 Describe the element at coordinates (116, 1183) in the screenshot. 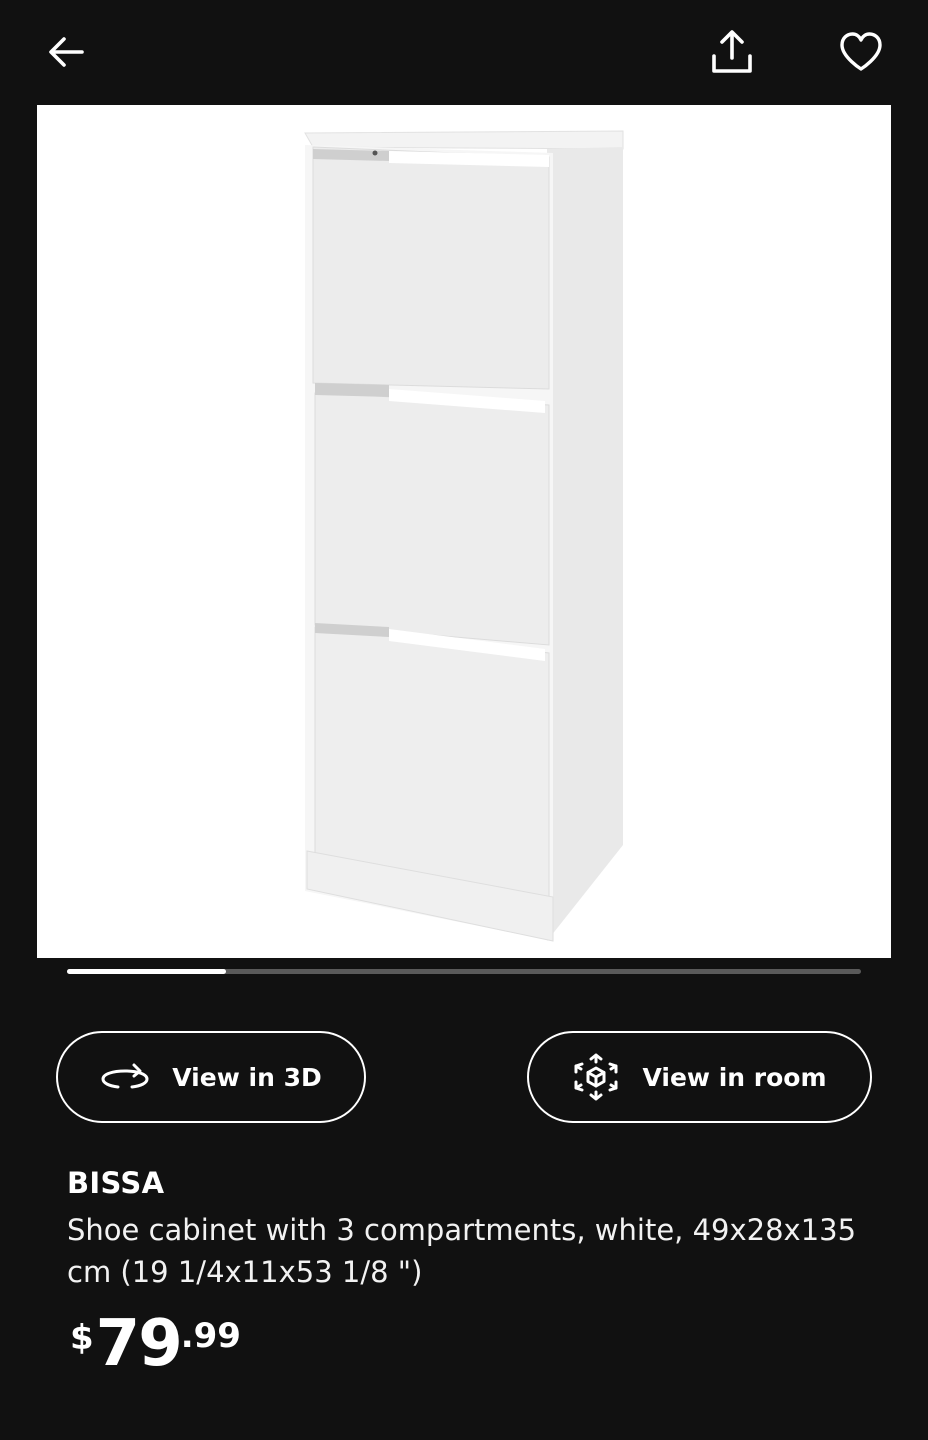

I see `product-name: BISSA` at that location.